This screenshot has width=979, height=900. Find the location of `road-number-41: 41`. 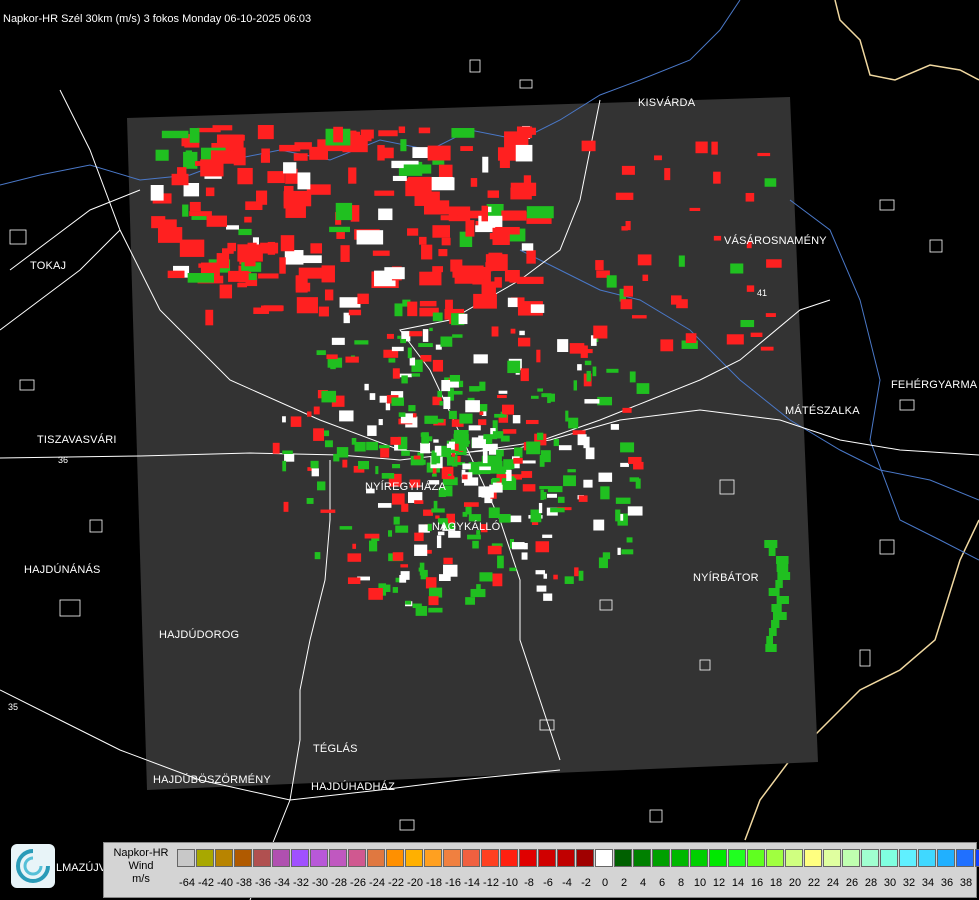

road-number-41: 41 is located at coordinates (762, 293).